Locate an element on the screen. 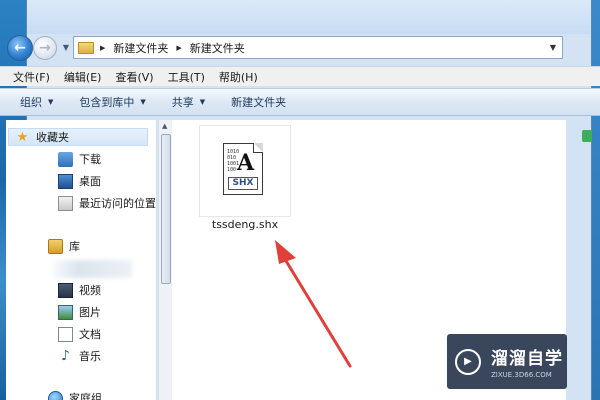  folder-icon is located at coordinates (86, 47).